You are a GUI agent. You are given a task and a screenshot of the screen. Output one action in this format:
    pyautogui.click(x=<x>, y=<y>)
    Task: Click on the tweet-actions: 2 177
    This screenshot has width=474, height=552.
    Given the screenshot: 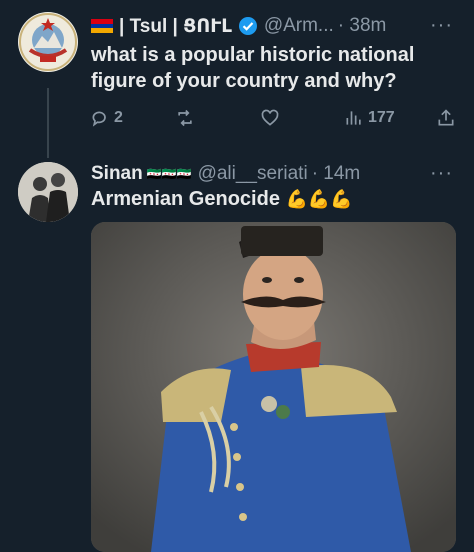 What is the action you would take?
    pyautogui.click(x=275, y=118)
    